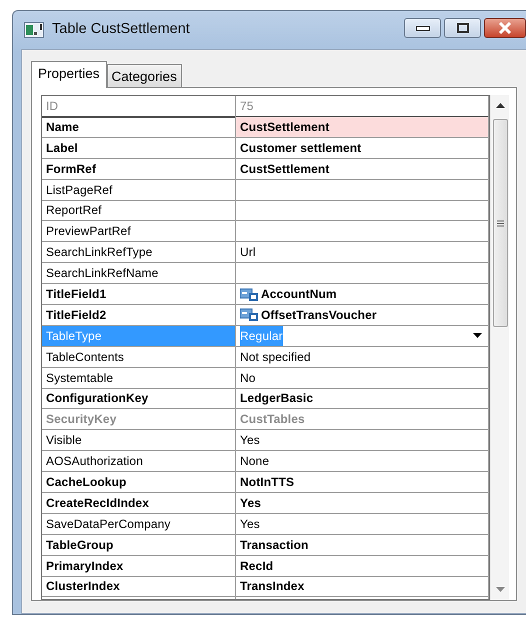  Describe the element at coordinates (362, 378) in the screenshot. I see `property-value-cell: No` at that location.